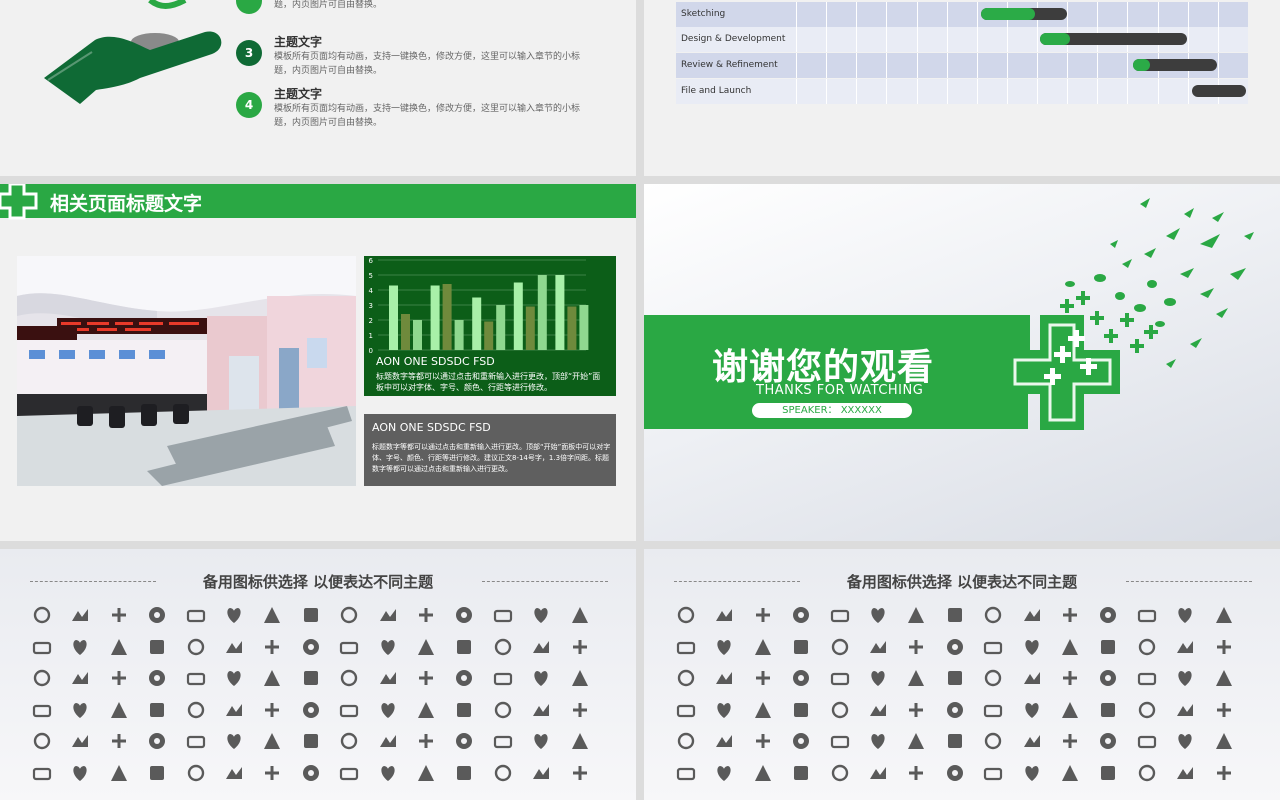 Image resolution: width=1280 pixels, height=800 pixels. I want to click on document-icon, so click(80, 773).